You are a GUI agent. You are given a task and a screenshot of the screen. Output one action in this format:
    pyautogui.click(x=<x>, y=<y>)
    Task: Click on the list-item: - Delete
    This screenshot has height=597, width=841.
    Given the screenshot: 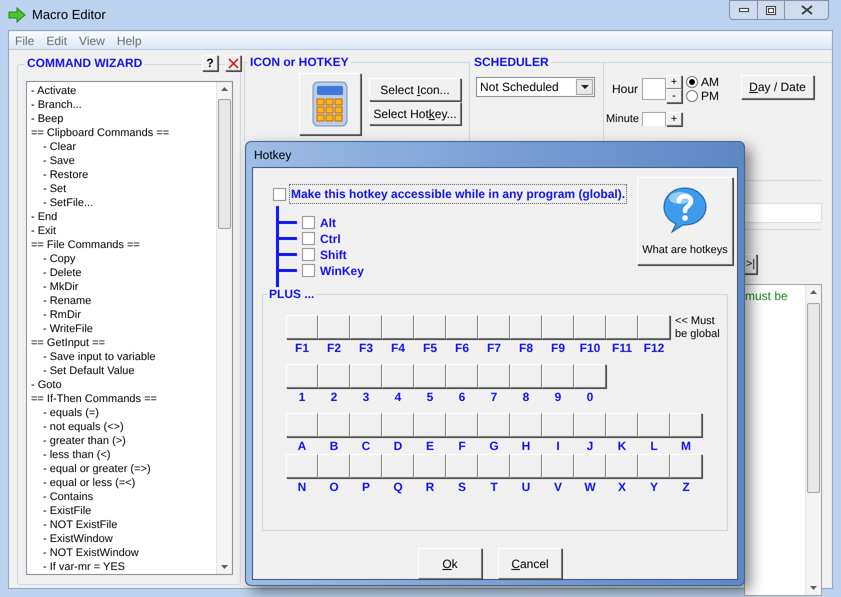 What is the action you would take?
    pyautogui.click(x=121, y=273)
    